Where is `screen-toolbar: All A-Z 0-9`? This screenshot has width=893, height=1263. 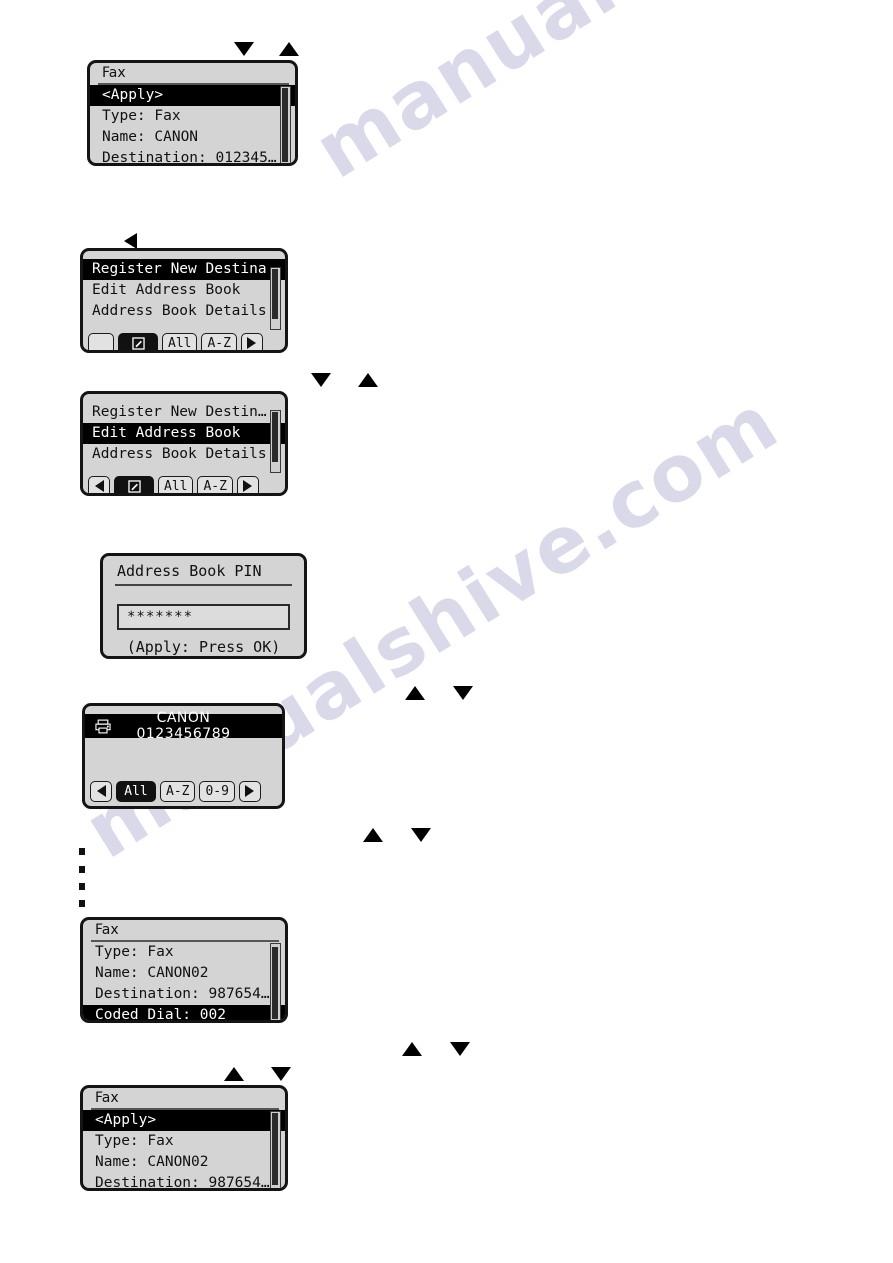 screen-toolbar: All A-Z 0-9 is located at coordinates (183, 791).